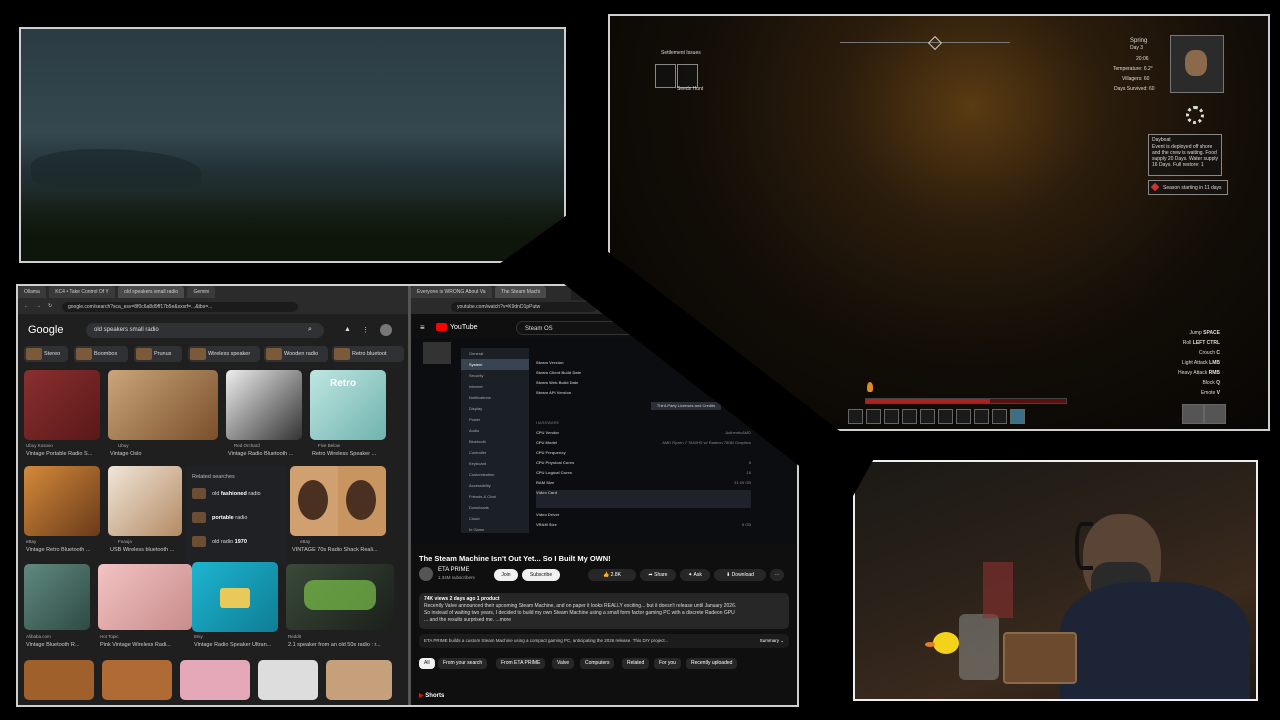 The height and width of the screenshot is (720, 1280). Describe the element at coordinates (226, 493) in the screenshot. I see `related-search-item: old fashioned radio` at that location.